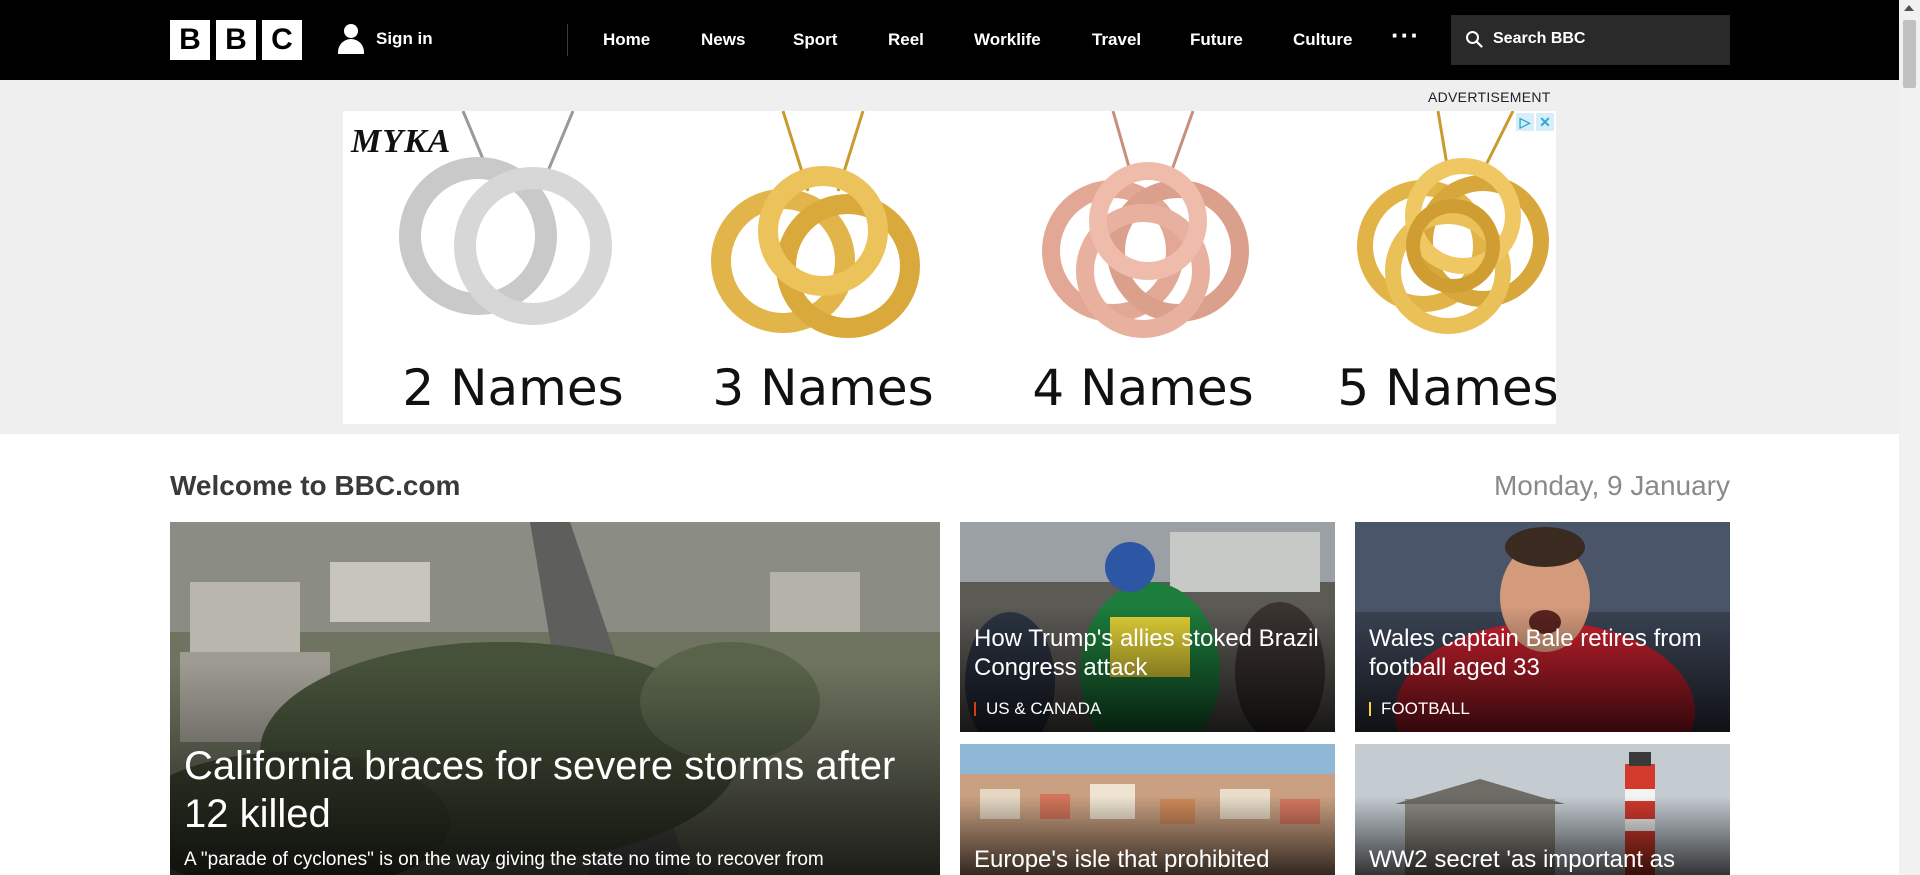 This screenshot has width=1920, height=875. Describe the element at coordinates (823, 388) in the screenshot. I see `ad-product-caption: 3 Names` at that location.